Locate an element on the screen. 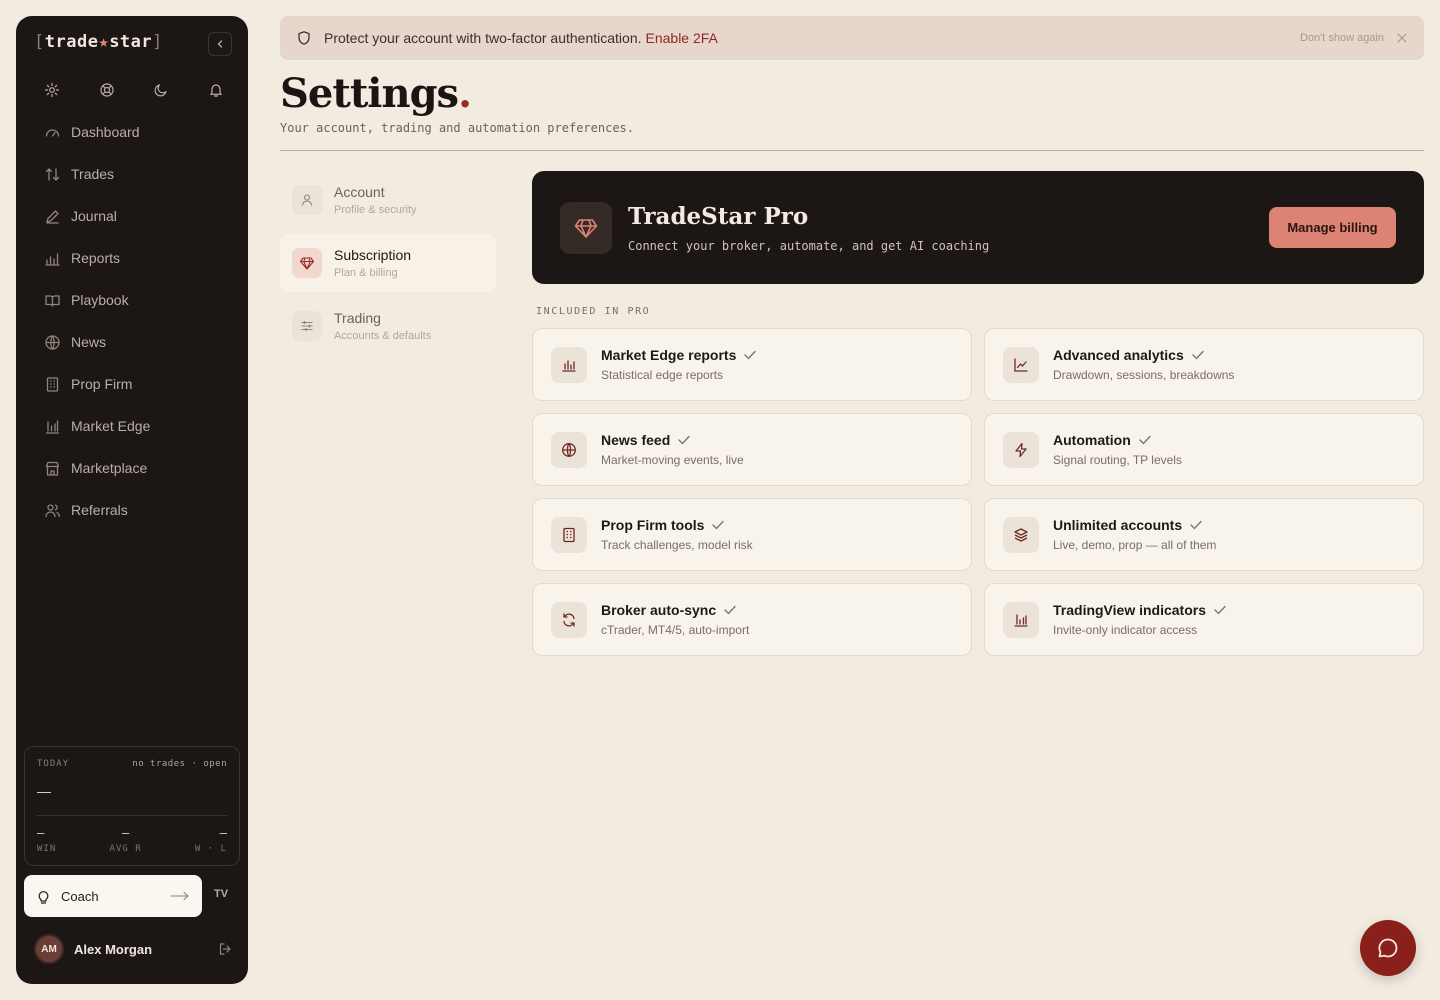  settings-button is located at coordinates (52, 90).